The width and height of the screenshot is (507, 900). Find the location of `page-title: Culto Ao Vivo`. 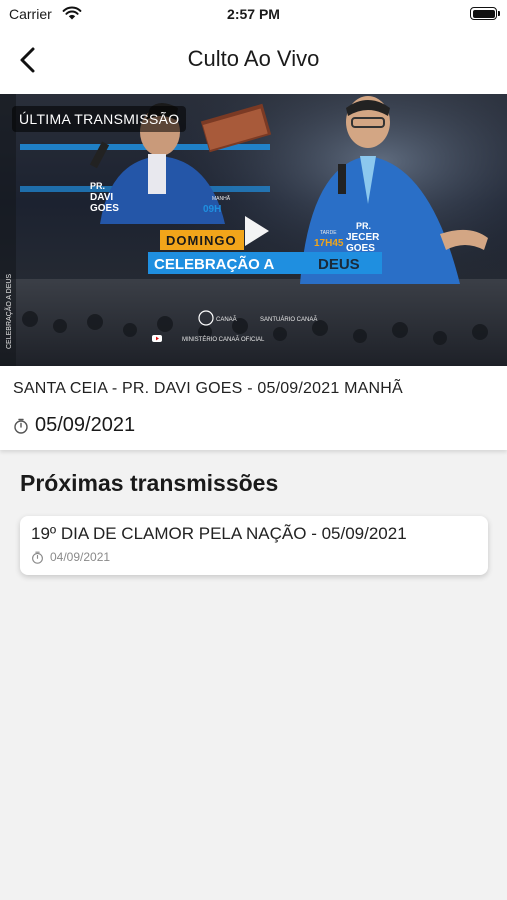

page-title: Culto Ao Vivo is located at coordinates (253, 58).